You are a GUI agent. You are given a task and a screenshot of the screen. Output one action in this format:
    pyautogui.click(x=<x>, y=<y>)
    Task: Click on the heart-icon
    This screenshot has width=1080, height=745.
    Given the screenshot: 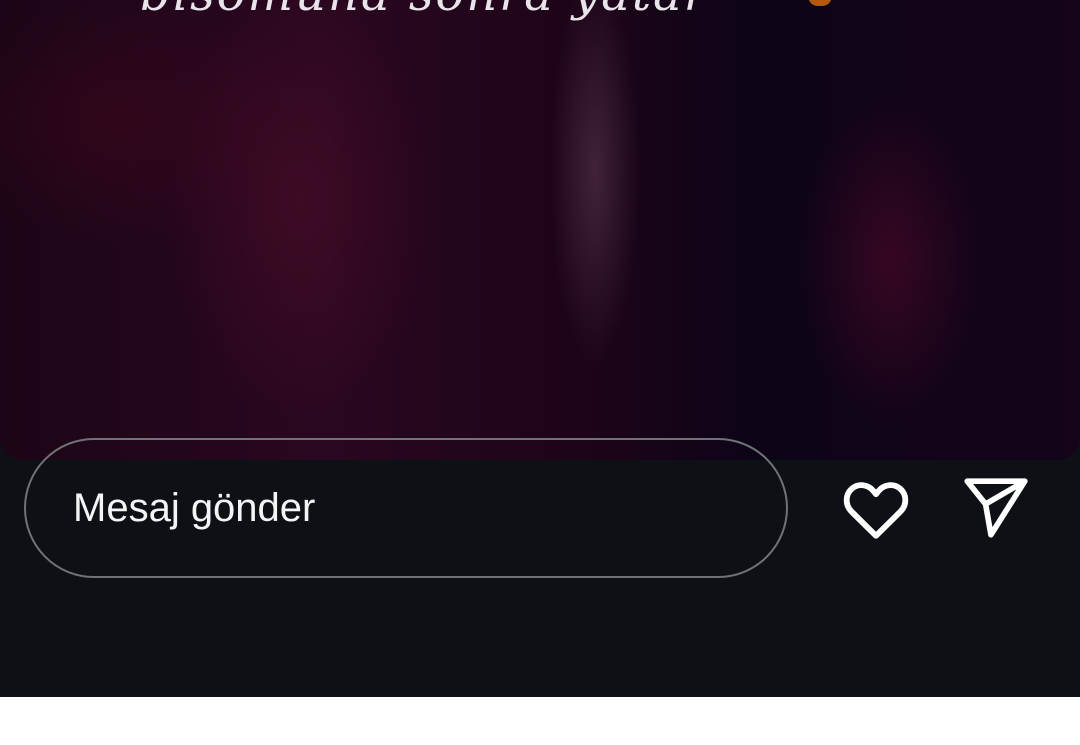 What is the action you would take?
    pyautogui.click(x=876, y=510)
    